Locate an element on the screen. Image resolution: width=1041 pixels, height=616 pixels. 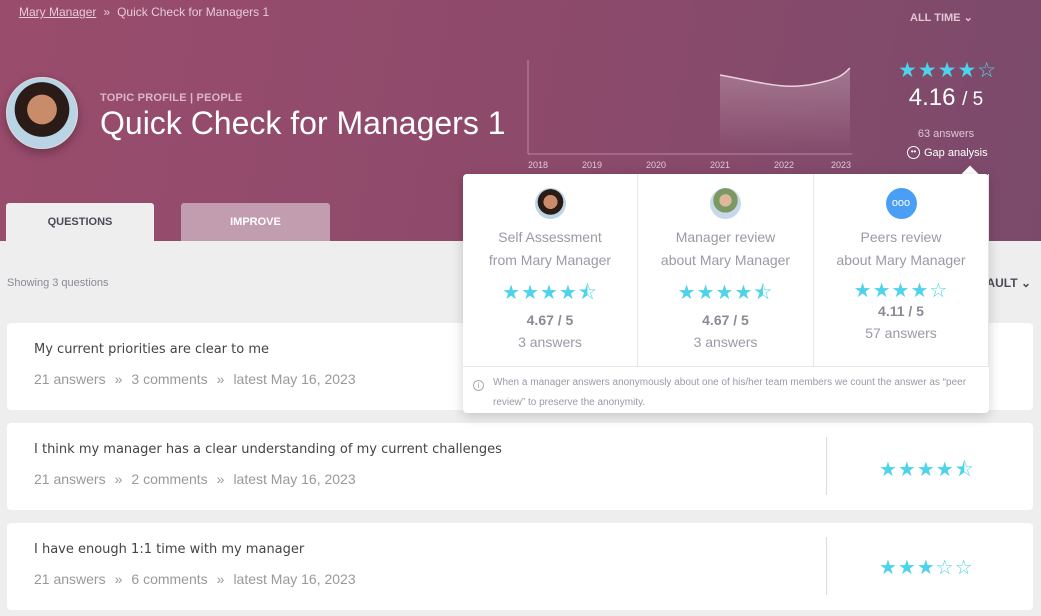
showing-count: Showing 3 questions is located at coordinates (58, 283).